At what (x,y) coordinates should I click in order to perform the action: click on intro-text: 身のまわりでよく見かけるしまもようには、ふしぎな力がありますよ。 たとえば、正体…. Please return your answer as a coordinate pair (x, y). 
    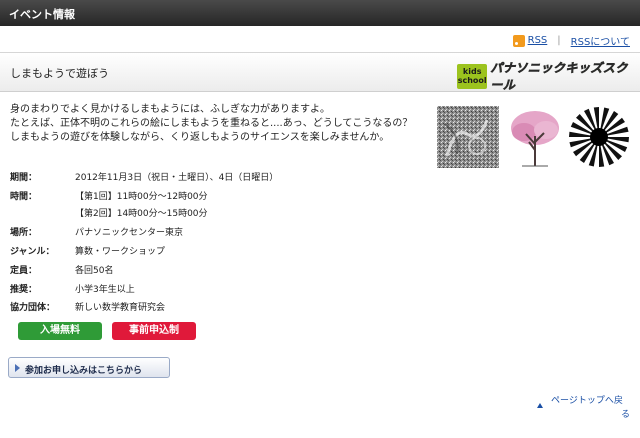
    Looking at the image, I should click on (220, 124).